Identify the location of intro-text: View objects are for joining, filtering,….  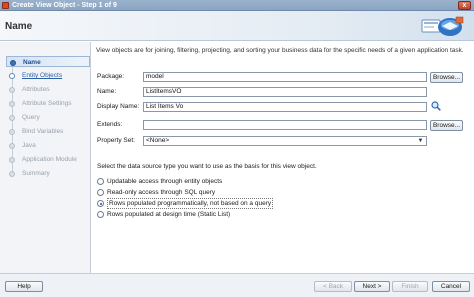
(280, 50).